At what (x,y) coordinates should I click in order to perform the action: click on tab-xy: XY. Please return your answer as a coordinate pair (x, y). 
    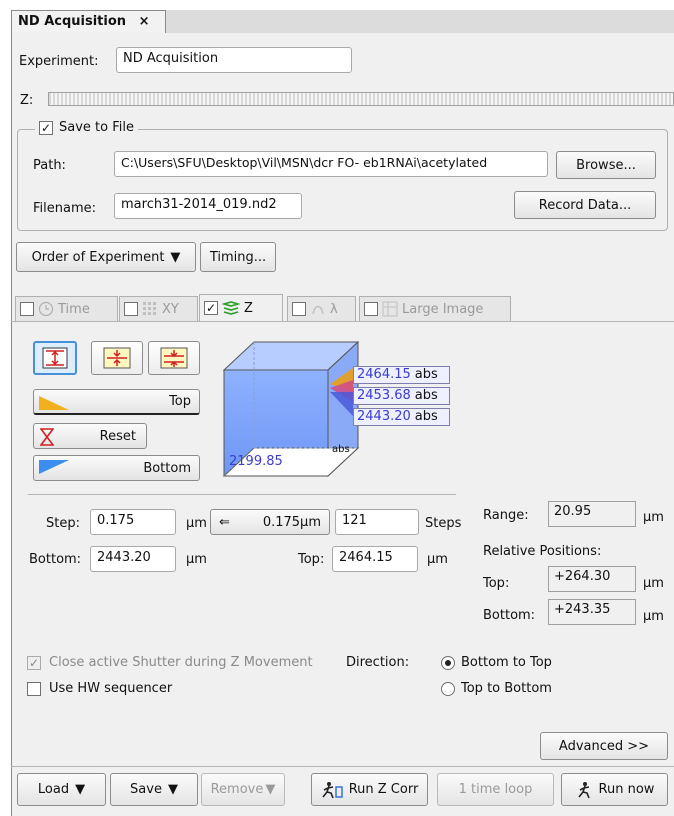
    Looking at the image, I should click on (158, 308).